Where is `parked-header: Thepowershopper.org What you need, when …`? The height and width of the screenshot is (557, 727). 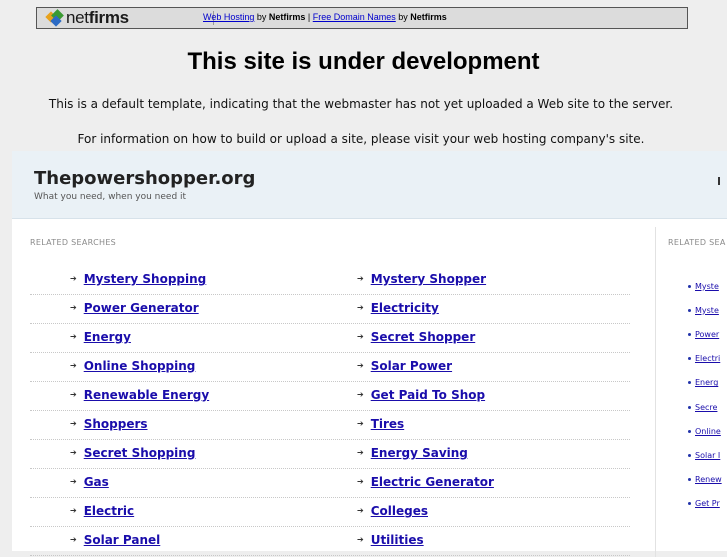
parked-header: Thepowershopper.org What you need, when … is located at coordinates (369, 185).